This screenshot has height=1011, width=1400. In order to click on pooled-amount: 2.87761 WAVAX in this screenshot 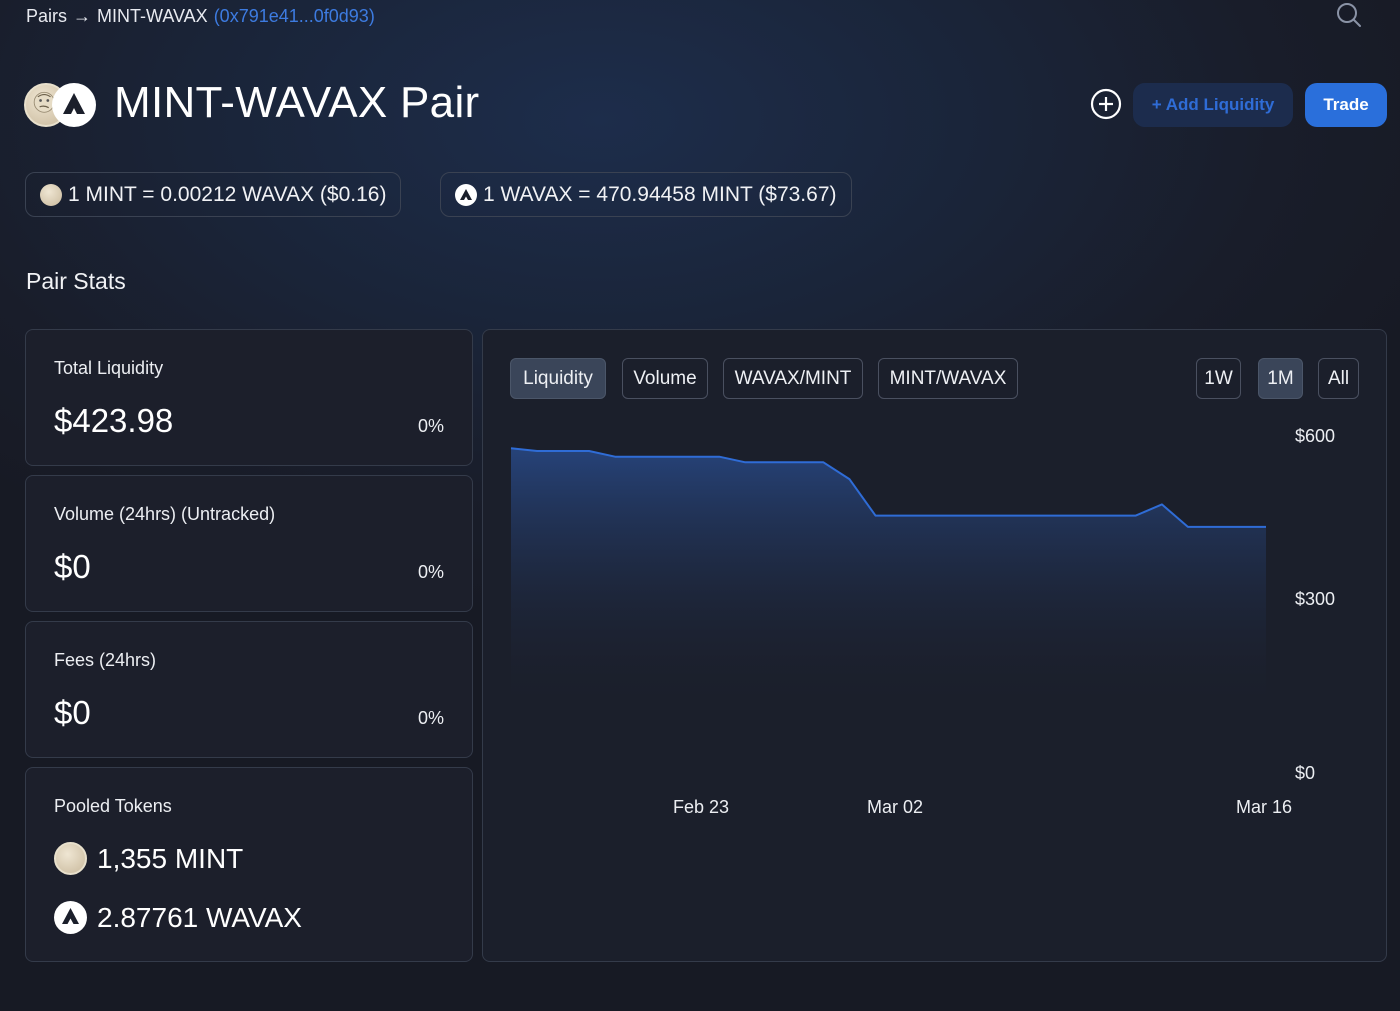, I will do `click(199, 917)`.